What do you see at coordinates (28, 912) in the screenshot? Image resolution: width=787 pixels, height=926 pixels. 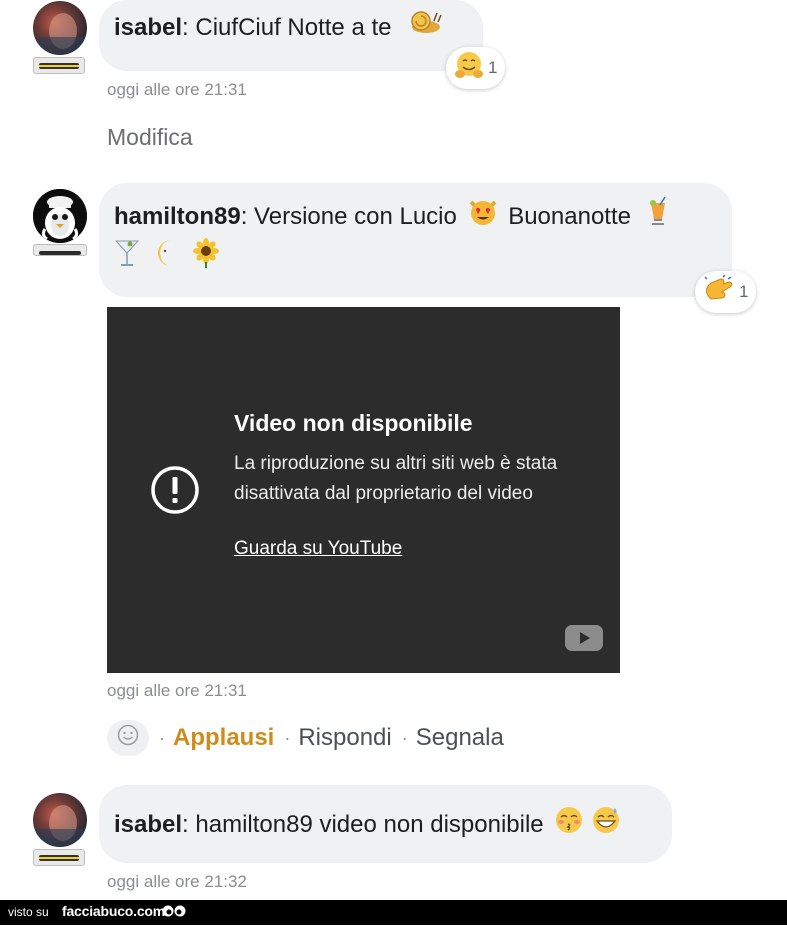 I see `footer-visto-label: visto su` at bounding box center [28, 912].